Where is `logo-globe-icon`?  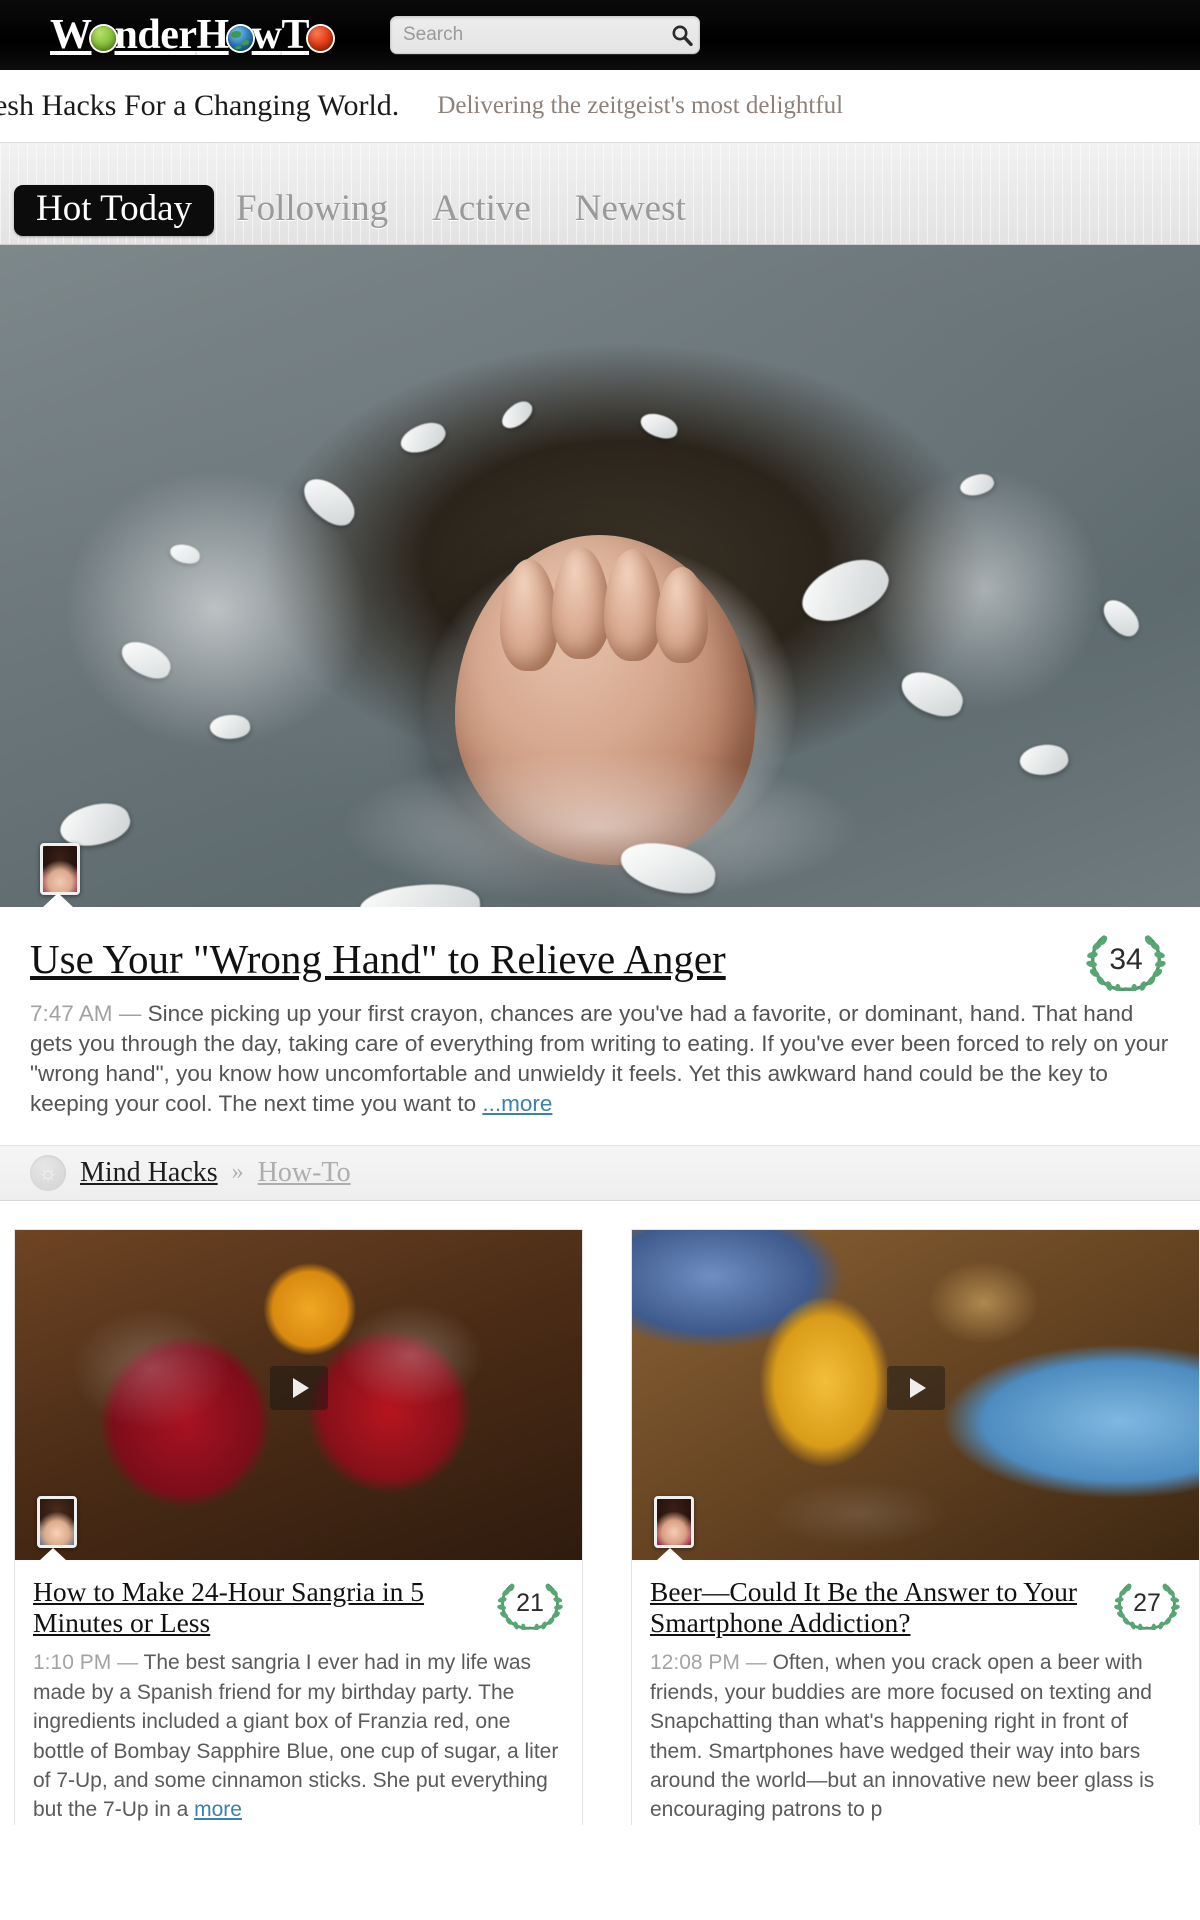 logo-globe-icon is located at coordinates (240, 38).